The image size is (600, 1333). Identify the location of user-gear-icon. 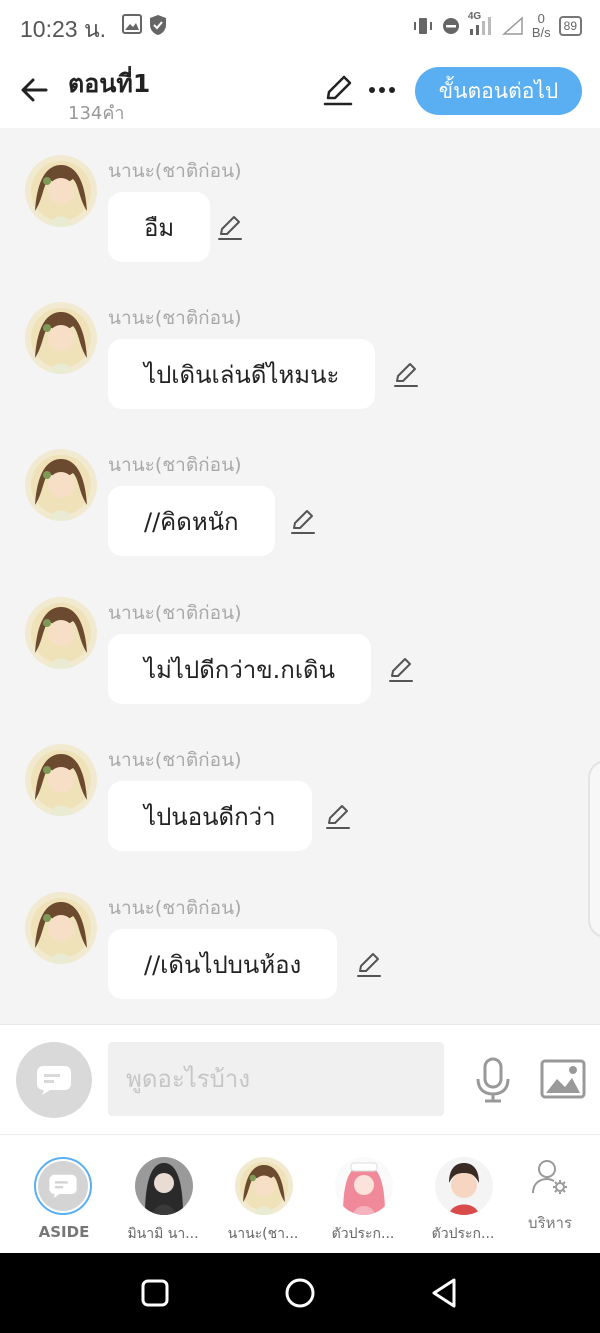
(549, 1177).